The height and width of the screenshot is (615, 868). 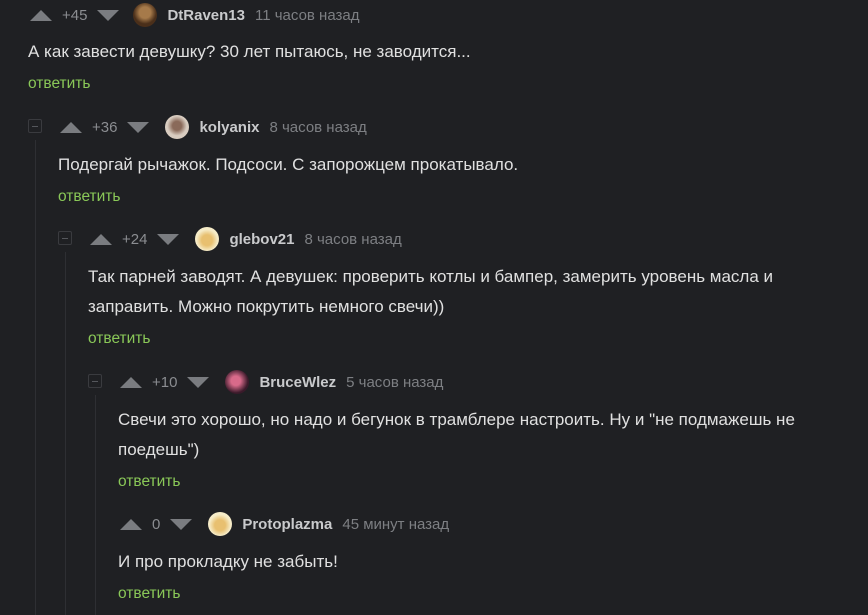 I want to click on username: Protoplazma, so click(x=287, y=524).